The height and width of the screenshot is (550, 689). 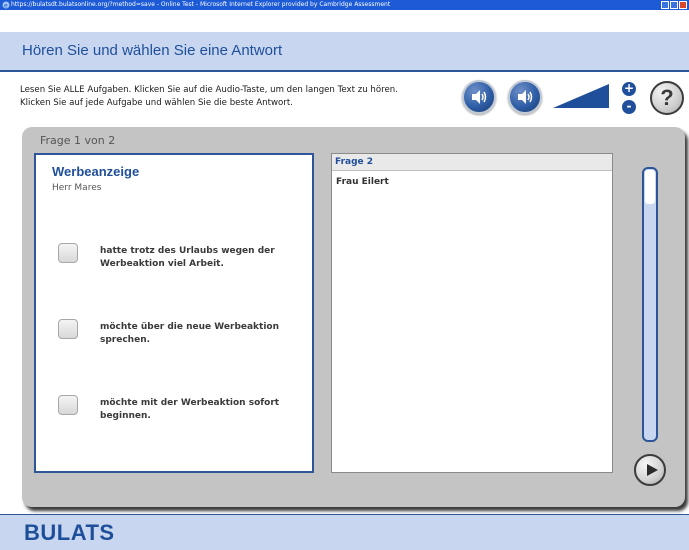 I want to click on next-button, so click(x=650, y=470).